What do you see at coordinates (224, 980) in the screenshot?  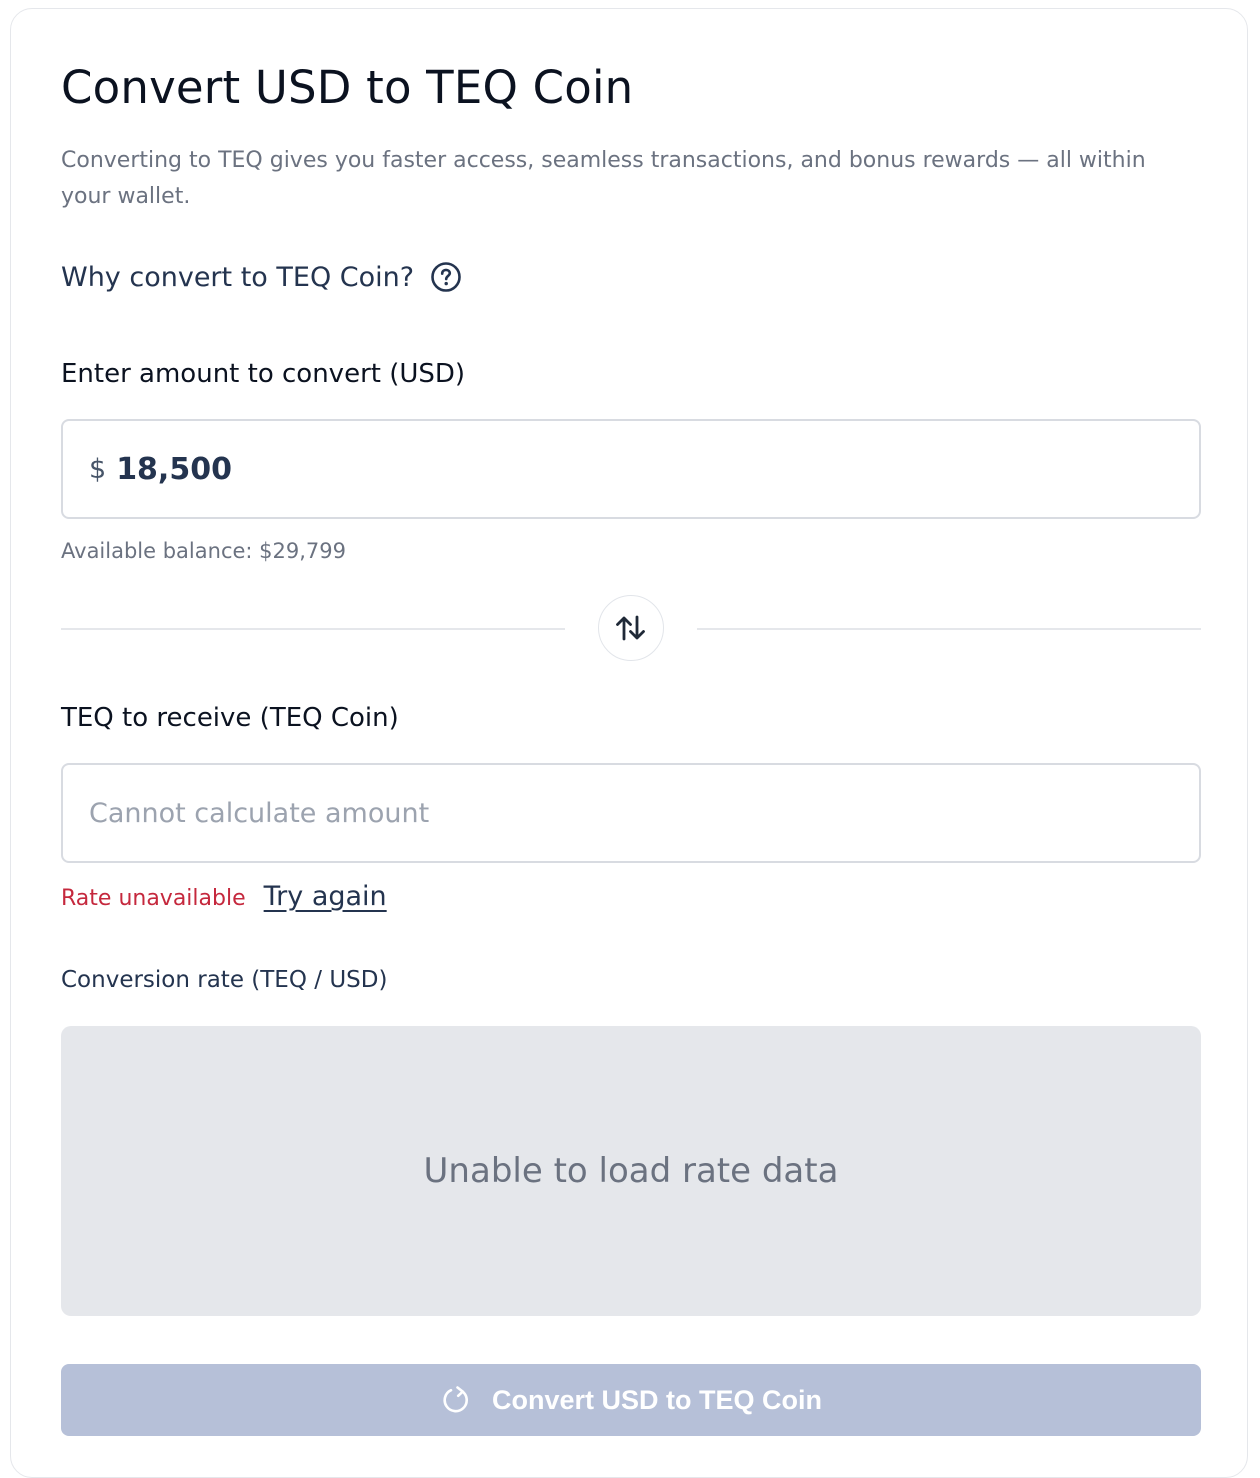 I see `conversion-rate-label: Conversion rate (TEQ / USD)` at bounding box center [224, 980].